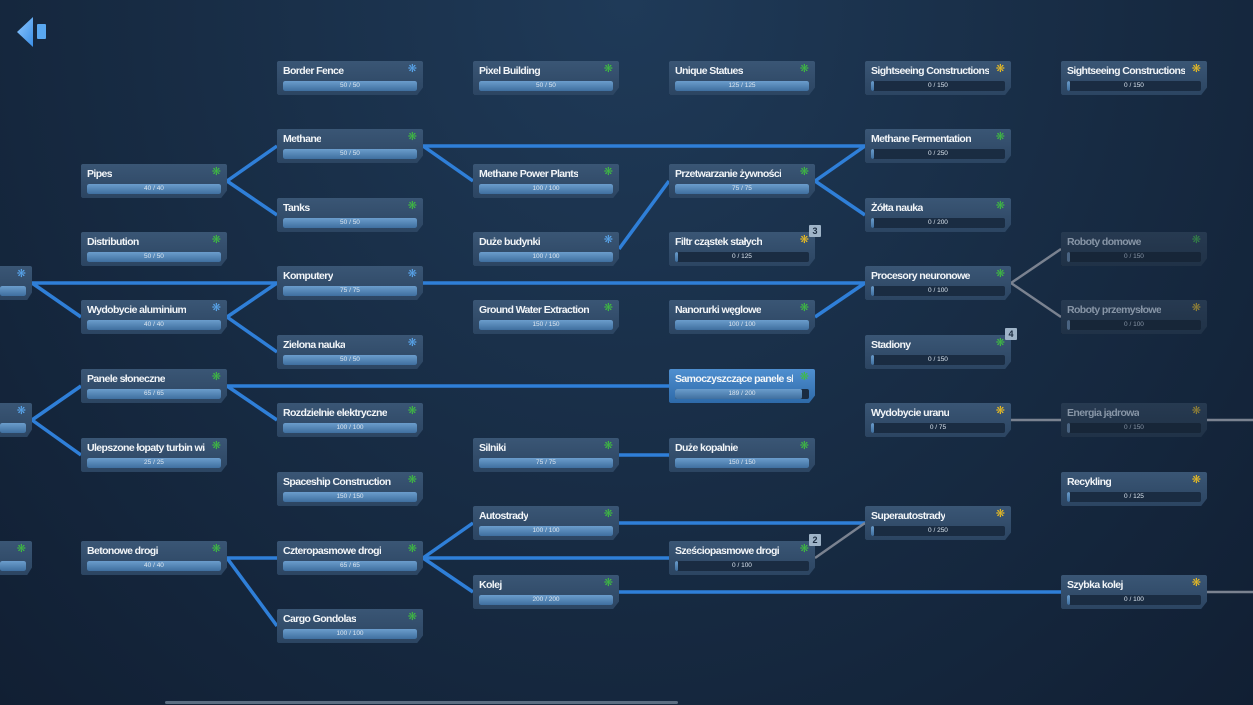  What do you see at coordinates (742, 181) in the screenshot?
I see `tech-node-przetwarzanie: Przetwarzanie żywności ❋ 75 / 75` at bounding box center [742, 181].